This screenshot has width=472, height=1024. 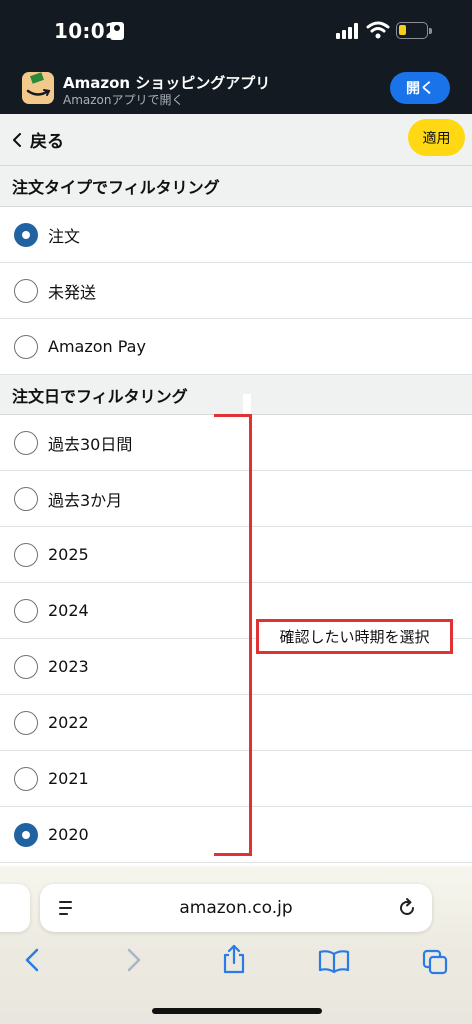 What do you see at coordinates (436, 137) in the screenshot?
I see `apply-button: 適用` at bounding box center [436, 137].